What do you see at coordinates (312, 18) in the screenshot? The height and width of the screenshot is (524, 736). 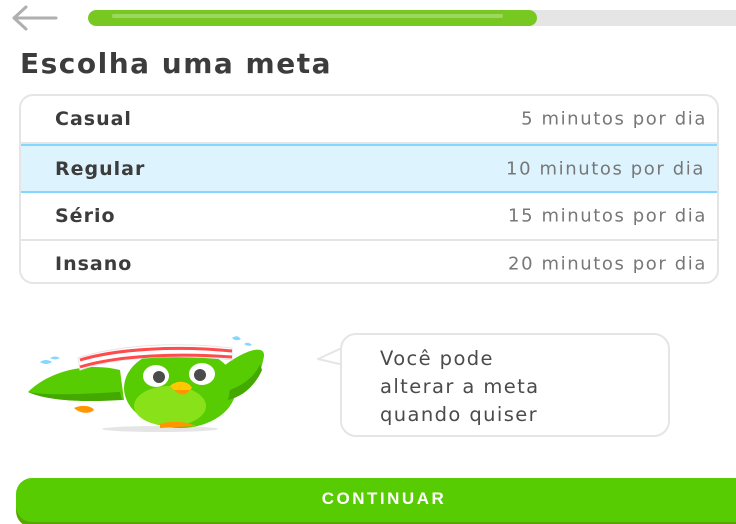 I see `progress-bar-fill` at bounding box center [312, 18].